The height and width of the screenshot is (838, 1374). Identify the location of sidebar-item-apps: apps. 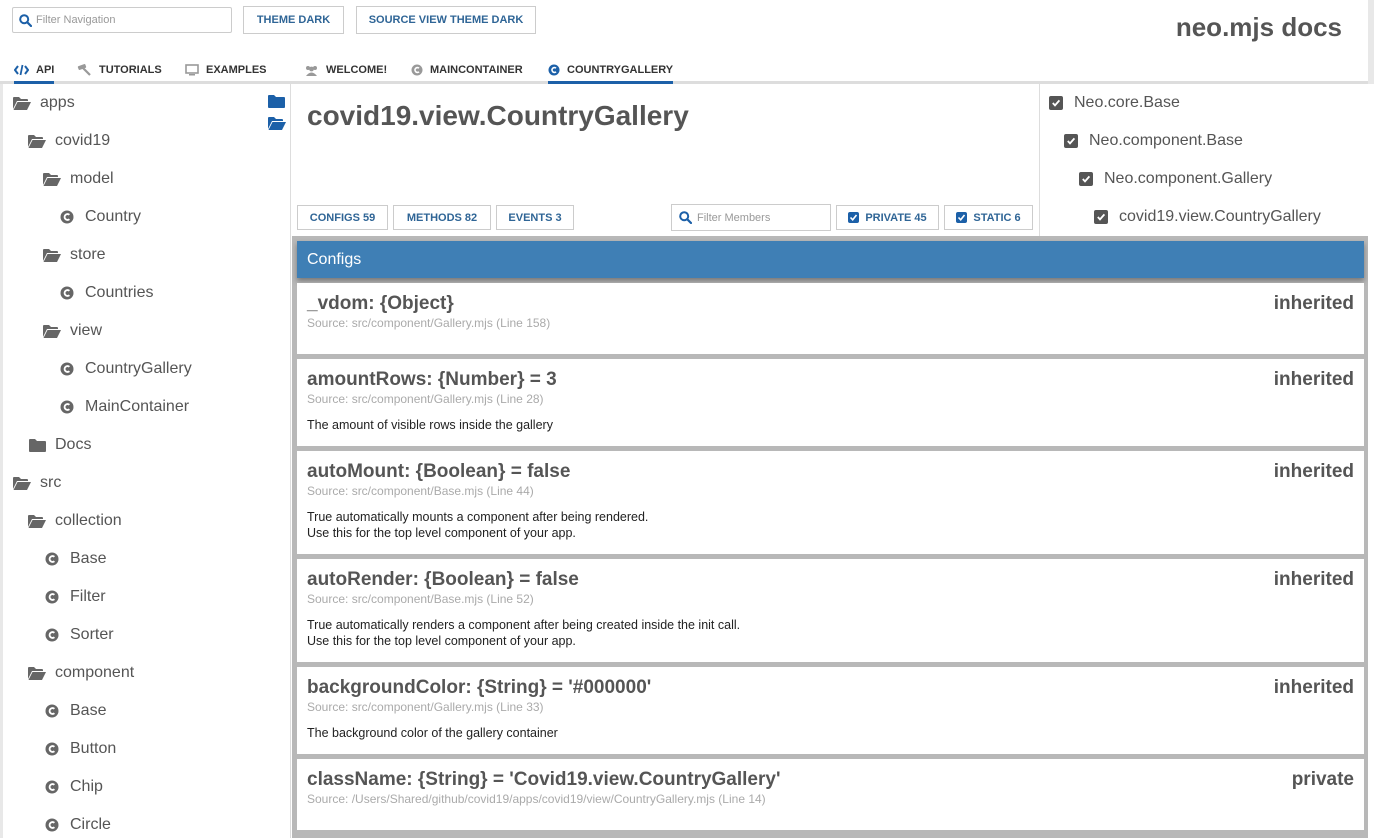
(44, 103).